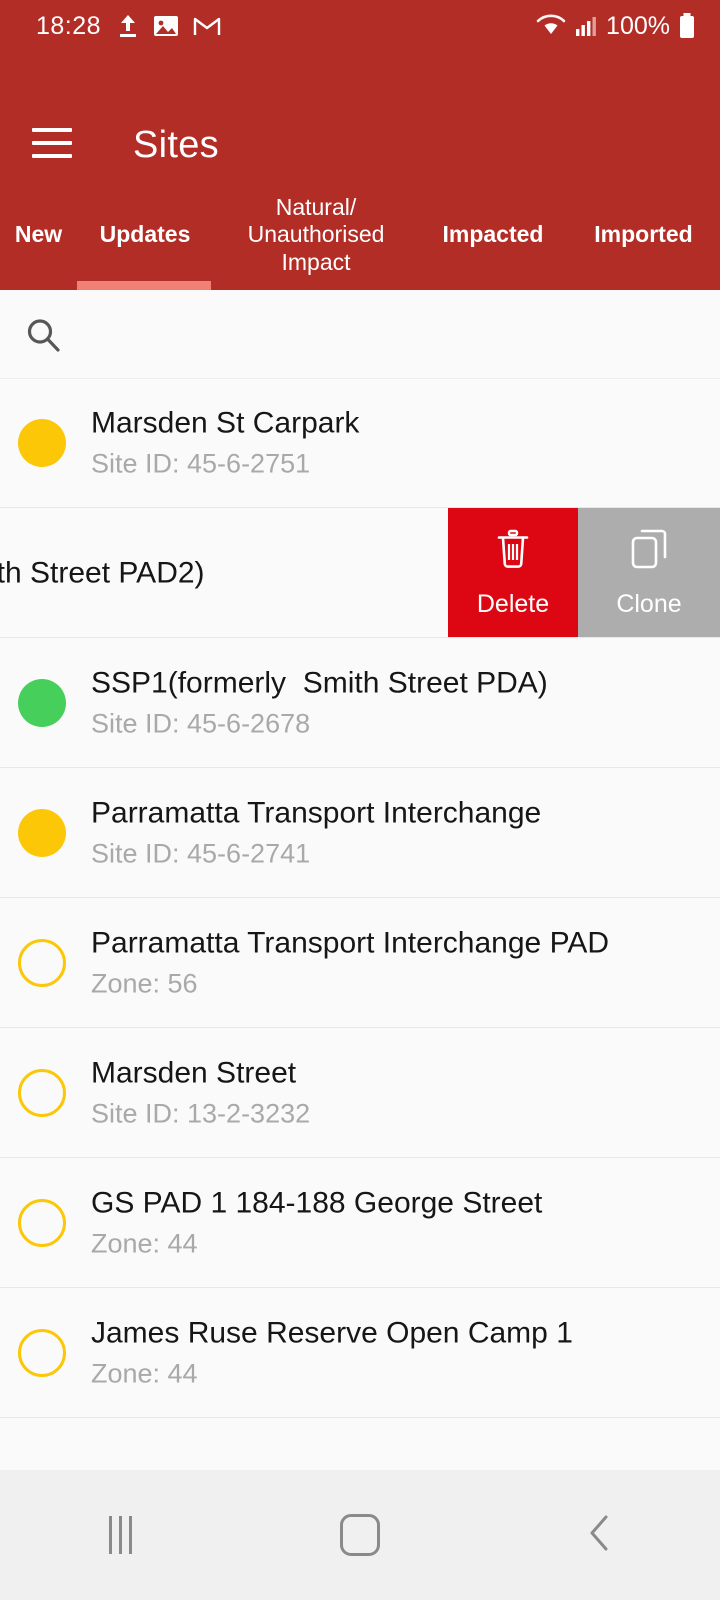 The image size is (720, 1600). Describe the element at coordinates (200, 1092) in the screenshot. I see `list-item-text: Marsden Street Site ID: 13-2-3232` at that location.